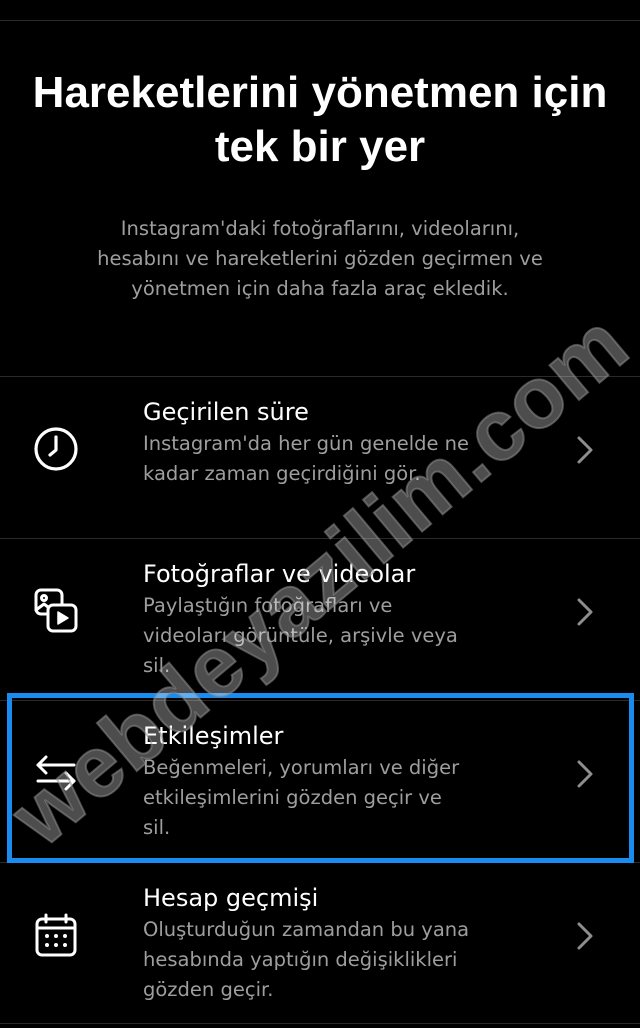 The height and width of the screenshot is (1028, 640). I want to click on menu-item-title: Geçirilen süre, so click(226, 412).